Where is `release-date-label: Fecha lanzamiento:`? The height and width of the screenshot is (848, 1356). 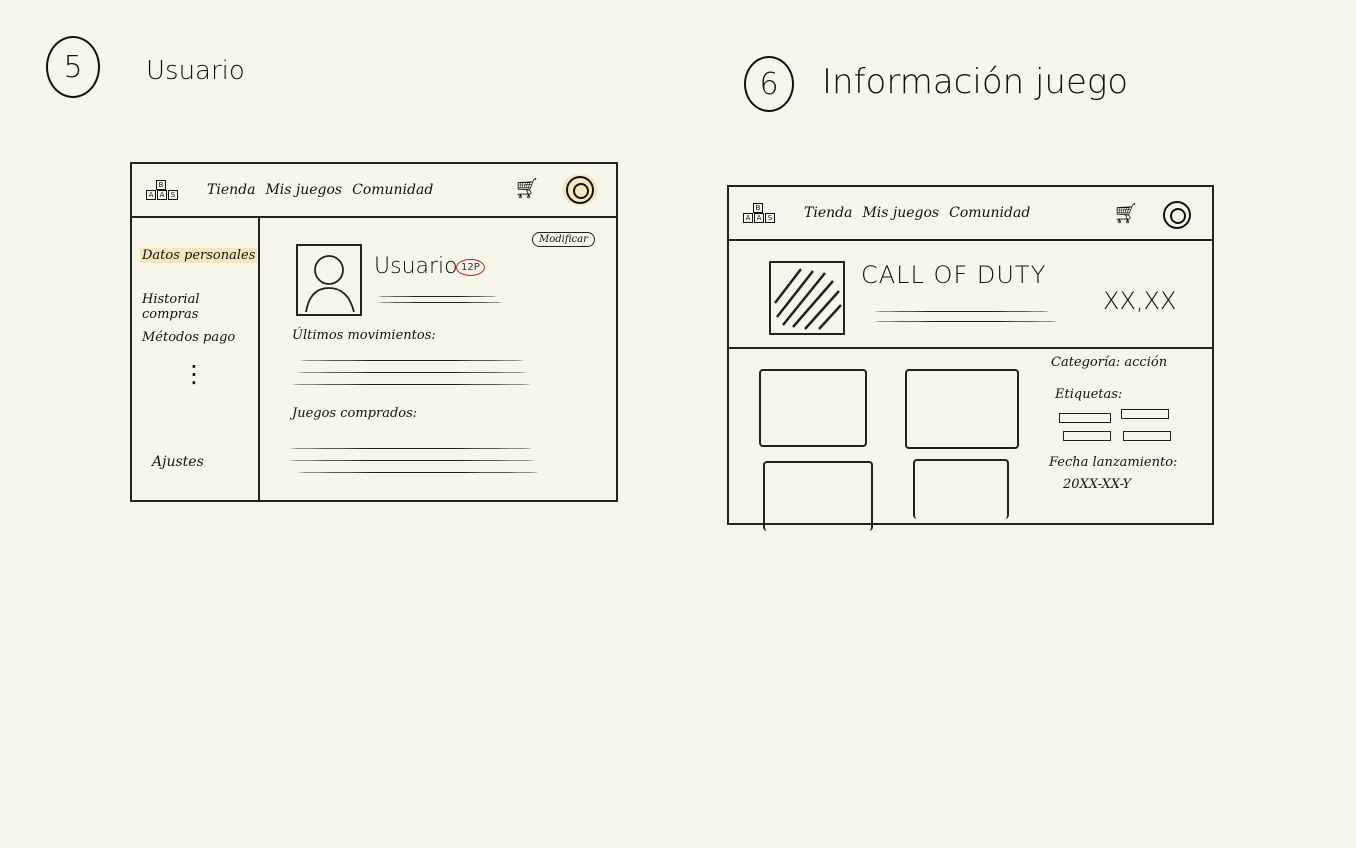
release-date-label: Fecha lanzamiento: is located at coordinates (1113, 462).